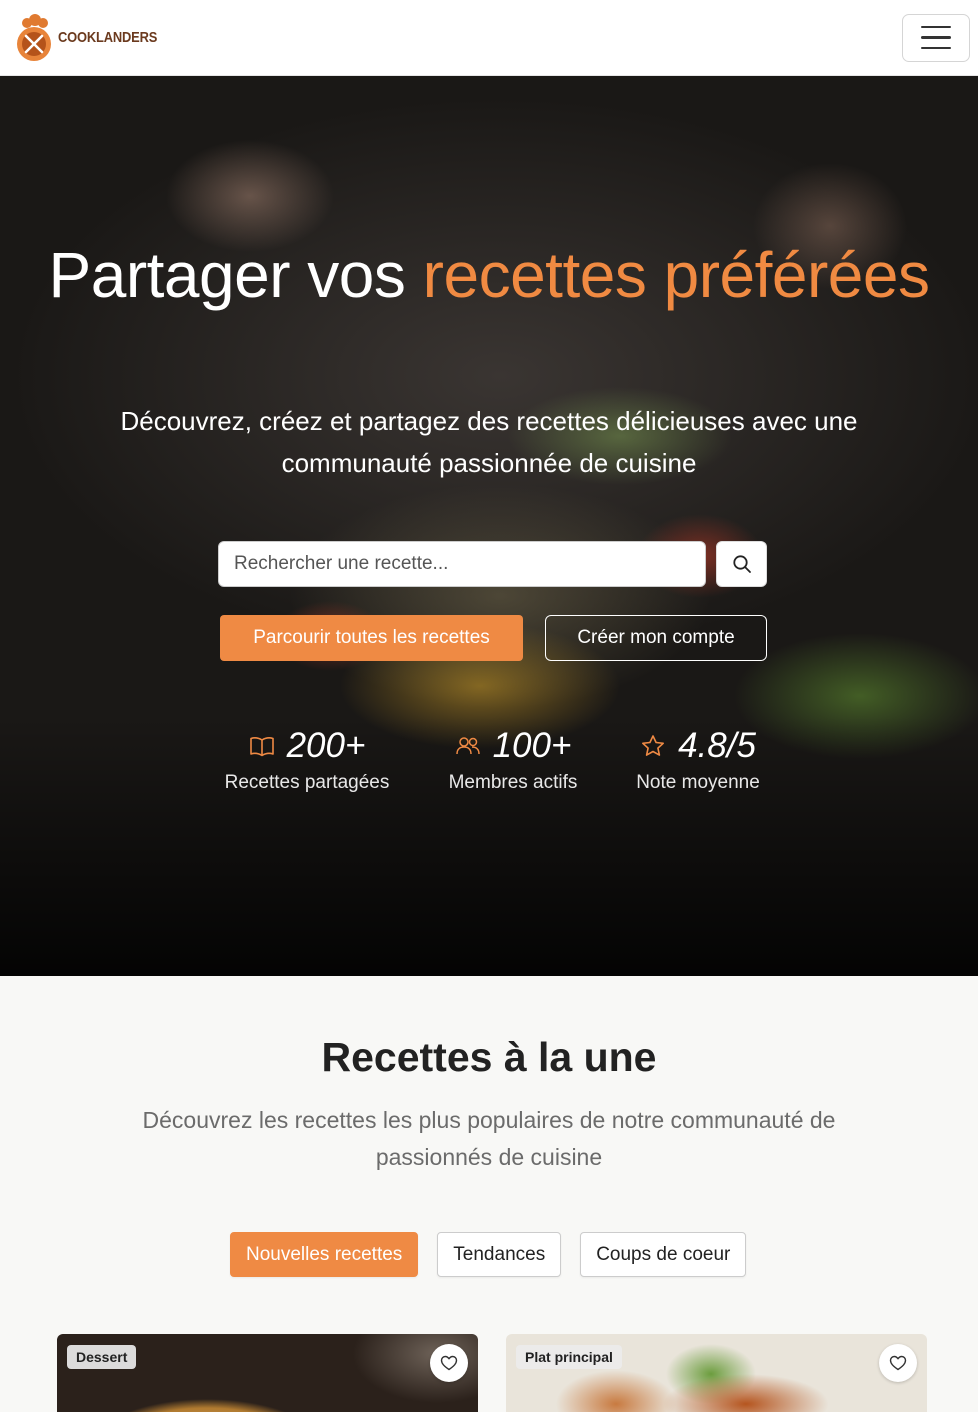 This screenshot has height=1412, width=978. Describe the element at coordinates (499, 1254) in the screenshot. I see `tab-trending: Tendances` at that location.